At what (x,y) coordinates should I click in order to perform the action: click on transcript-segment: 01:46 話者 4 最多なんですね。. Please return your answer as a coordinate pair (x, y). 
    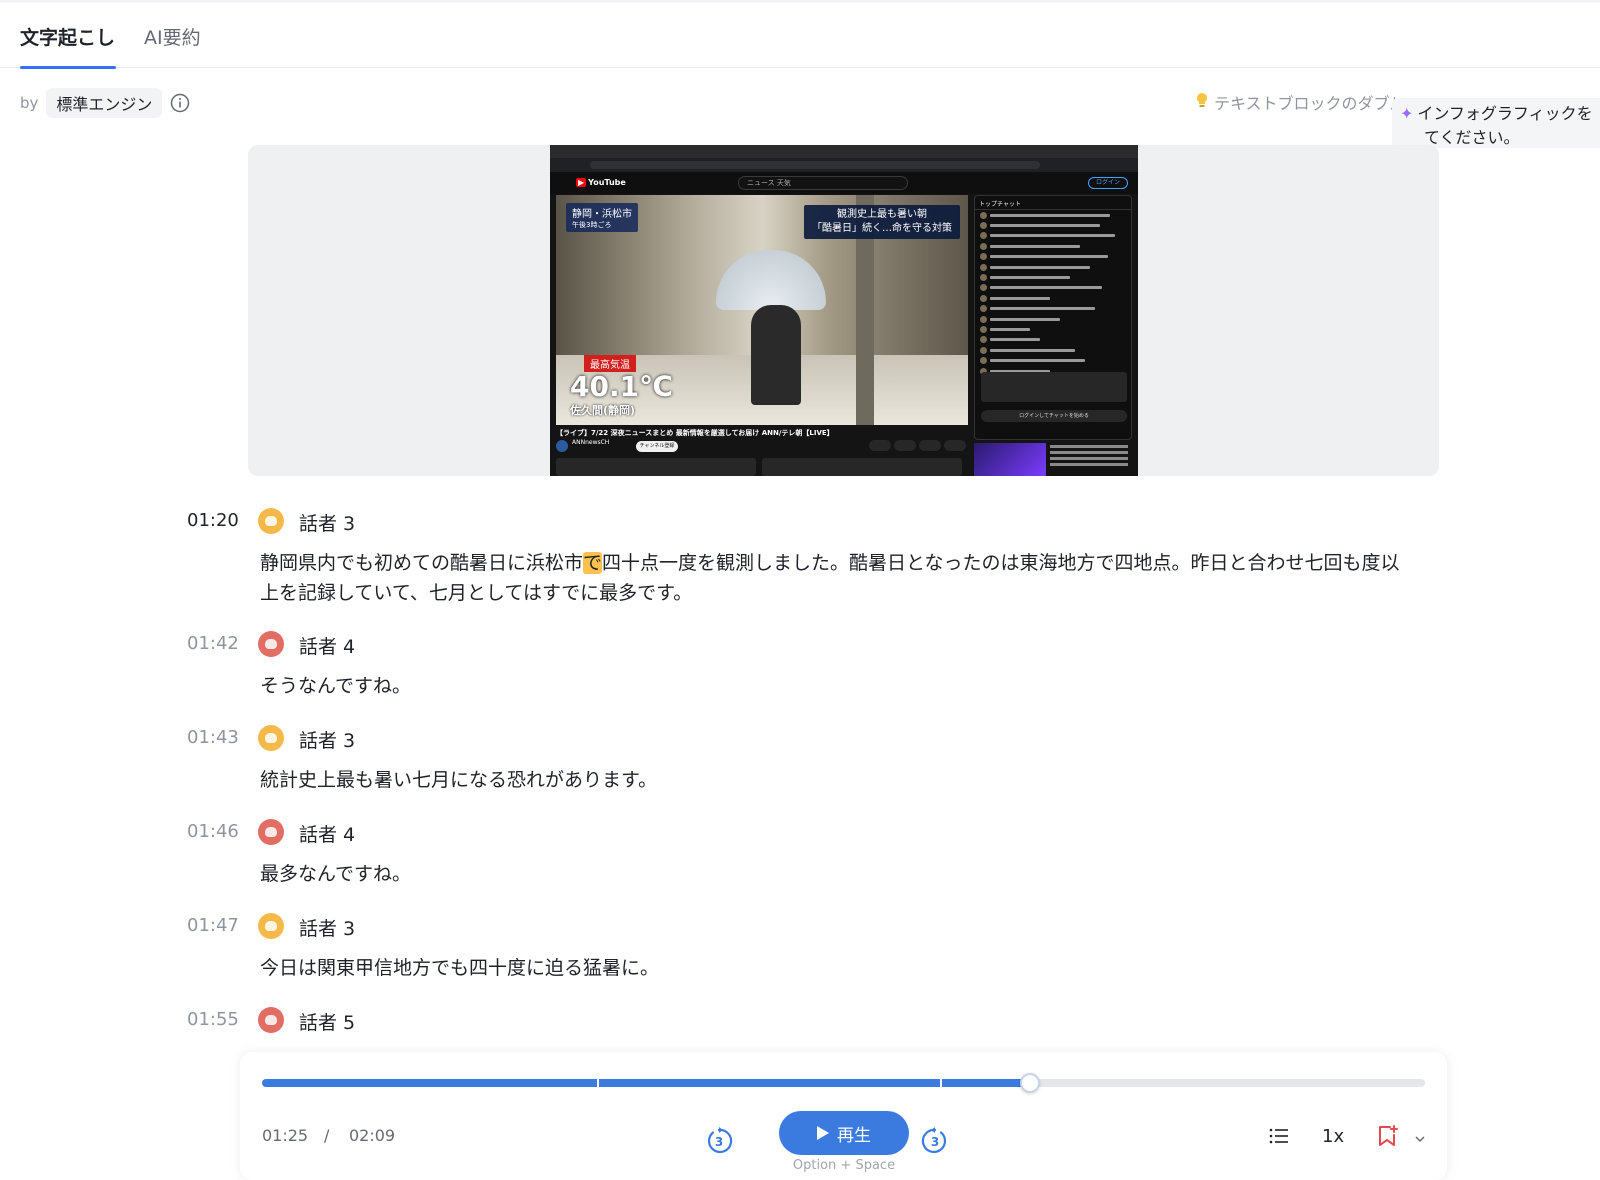
    Looking at the image, I should click on (802, 854).